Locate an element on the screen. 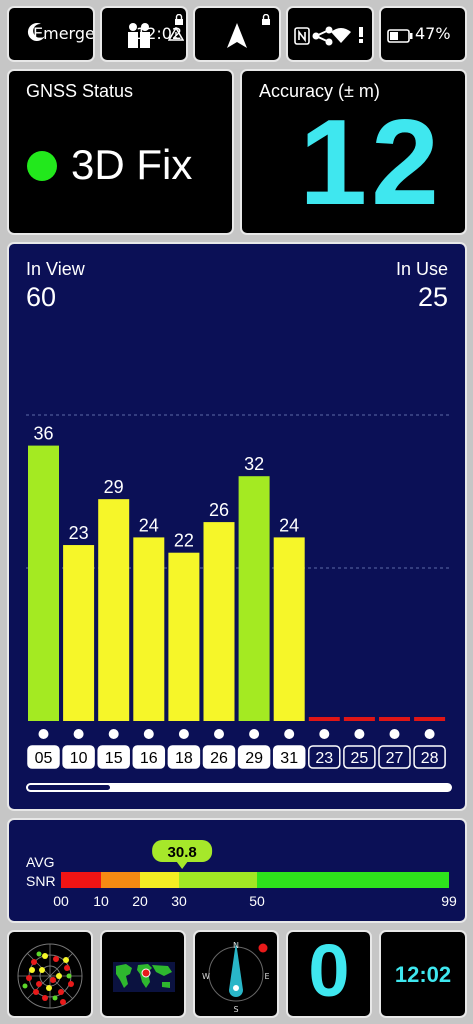 The height and width of the screenshot is (1024, 473). status-tile-navigation is located at coordinates (237, 34).